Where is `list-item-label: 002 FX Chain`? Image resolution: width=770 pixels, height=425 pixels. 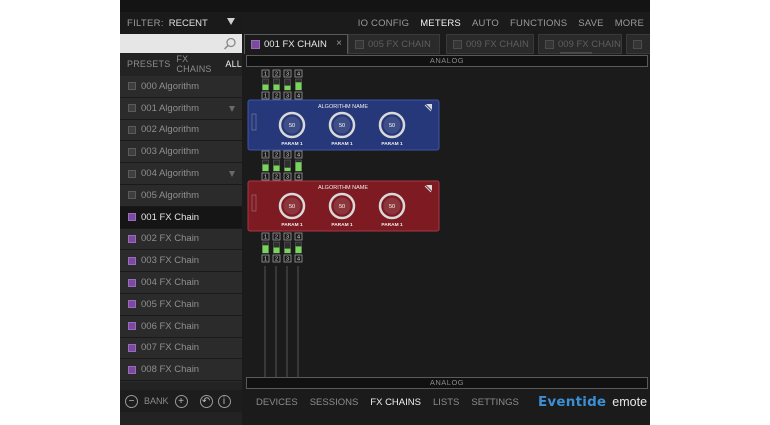
list-item-label: 002 FX Chain is located at coordinates (170, 239).